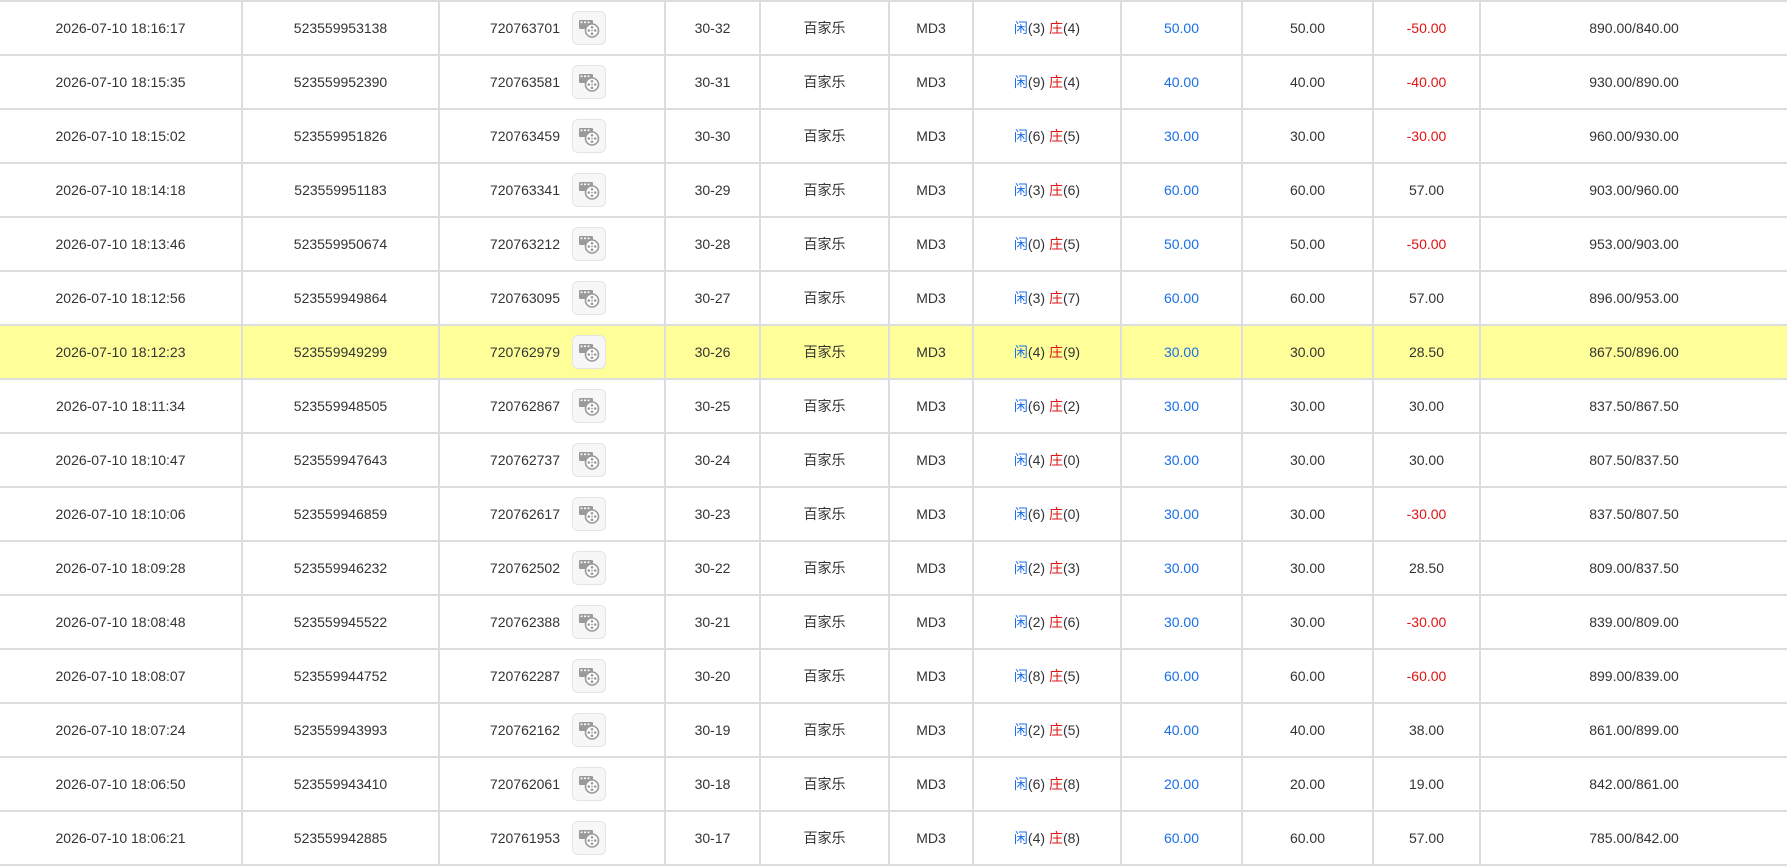  Describe the element at coordinates (1182, 136) in the screenshot. I see `bet-amount-cell: 30.00` at that location.